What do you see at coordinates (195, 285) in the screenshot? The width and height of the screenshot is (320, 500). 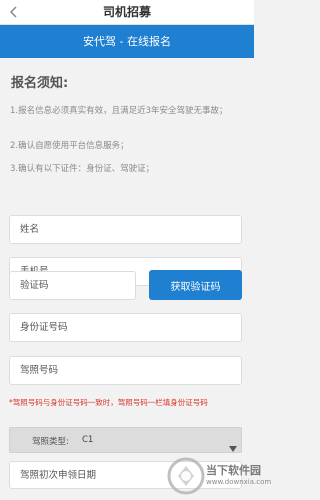 I see `get-code-button: 获取验证码` at bounding box center [195, 285].